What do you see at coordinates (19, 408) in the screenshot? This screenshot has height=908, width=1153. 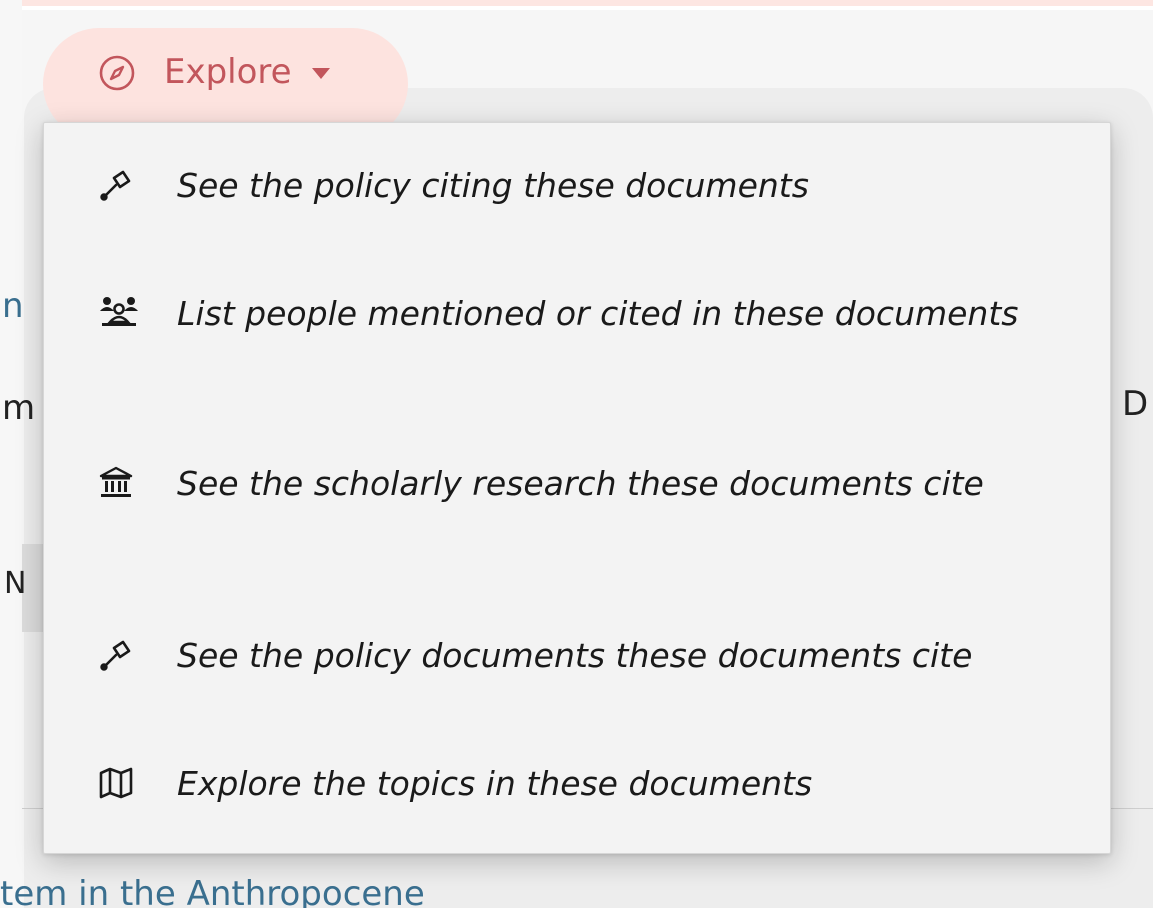 I see `background-text-fragment: m` at bounding box center [19, 408].